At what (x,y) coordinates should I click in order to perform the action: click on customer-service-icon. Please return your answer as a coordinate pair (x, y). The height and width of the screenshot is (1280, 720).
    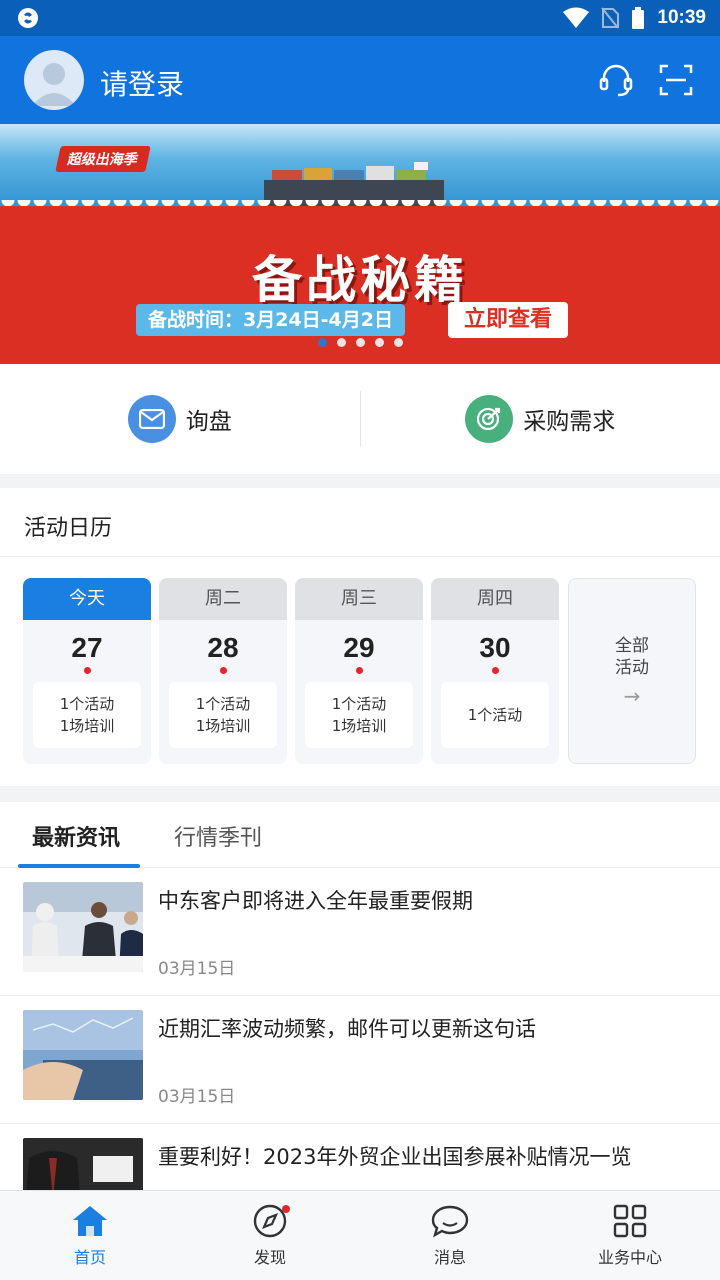
    Looking at the image, I should click on (616, 80).